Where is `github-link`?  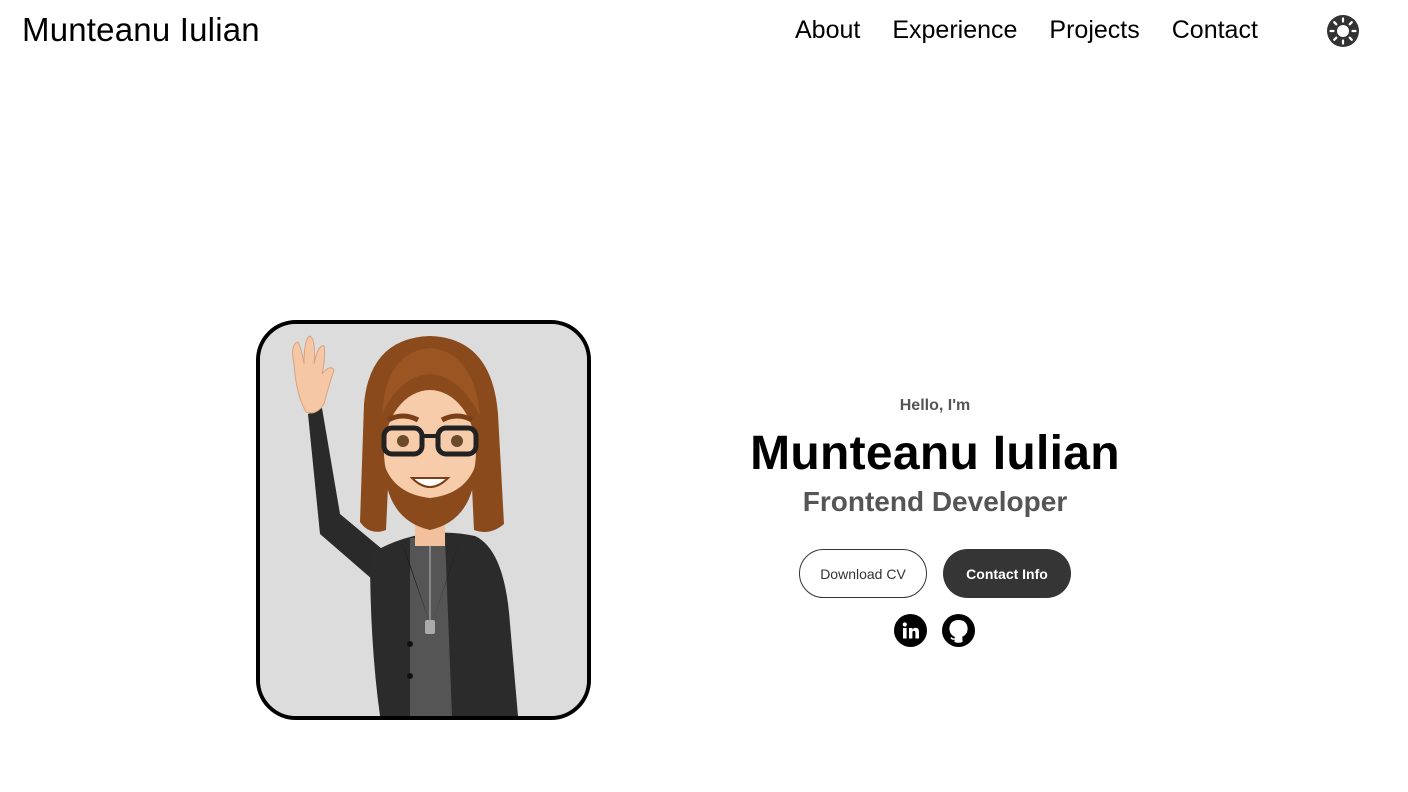
github-link is located at coordinates (958, 630).